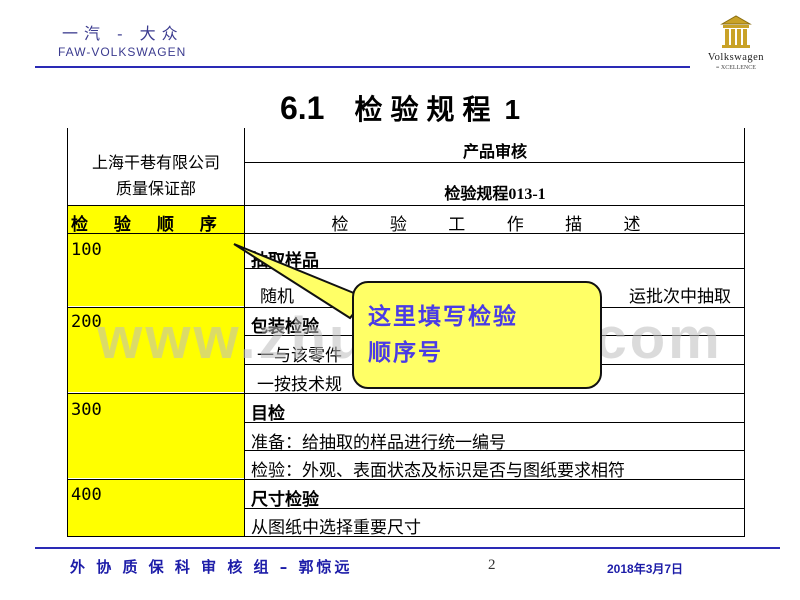 The image size is (800, 600). What do you see at coordinates (86, 495) in the screenshot?
I see `seq-number: 400` at bounding box center [86, 495].